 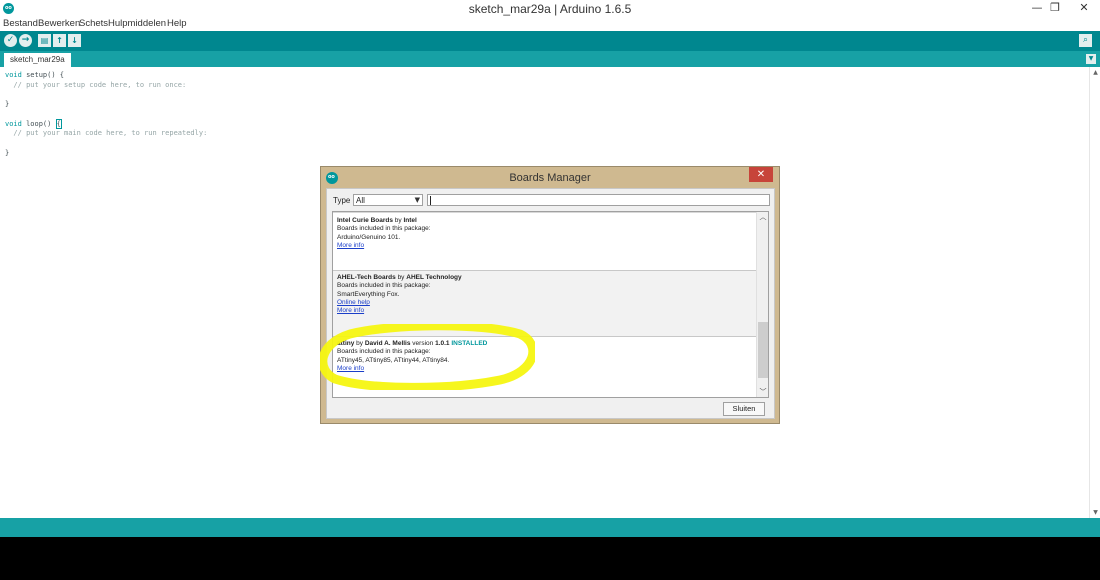 I want to click on scrollbar-thumb, so click(x=763, y=350).